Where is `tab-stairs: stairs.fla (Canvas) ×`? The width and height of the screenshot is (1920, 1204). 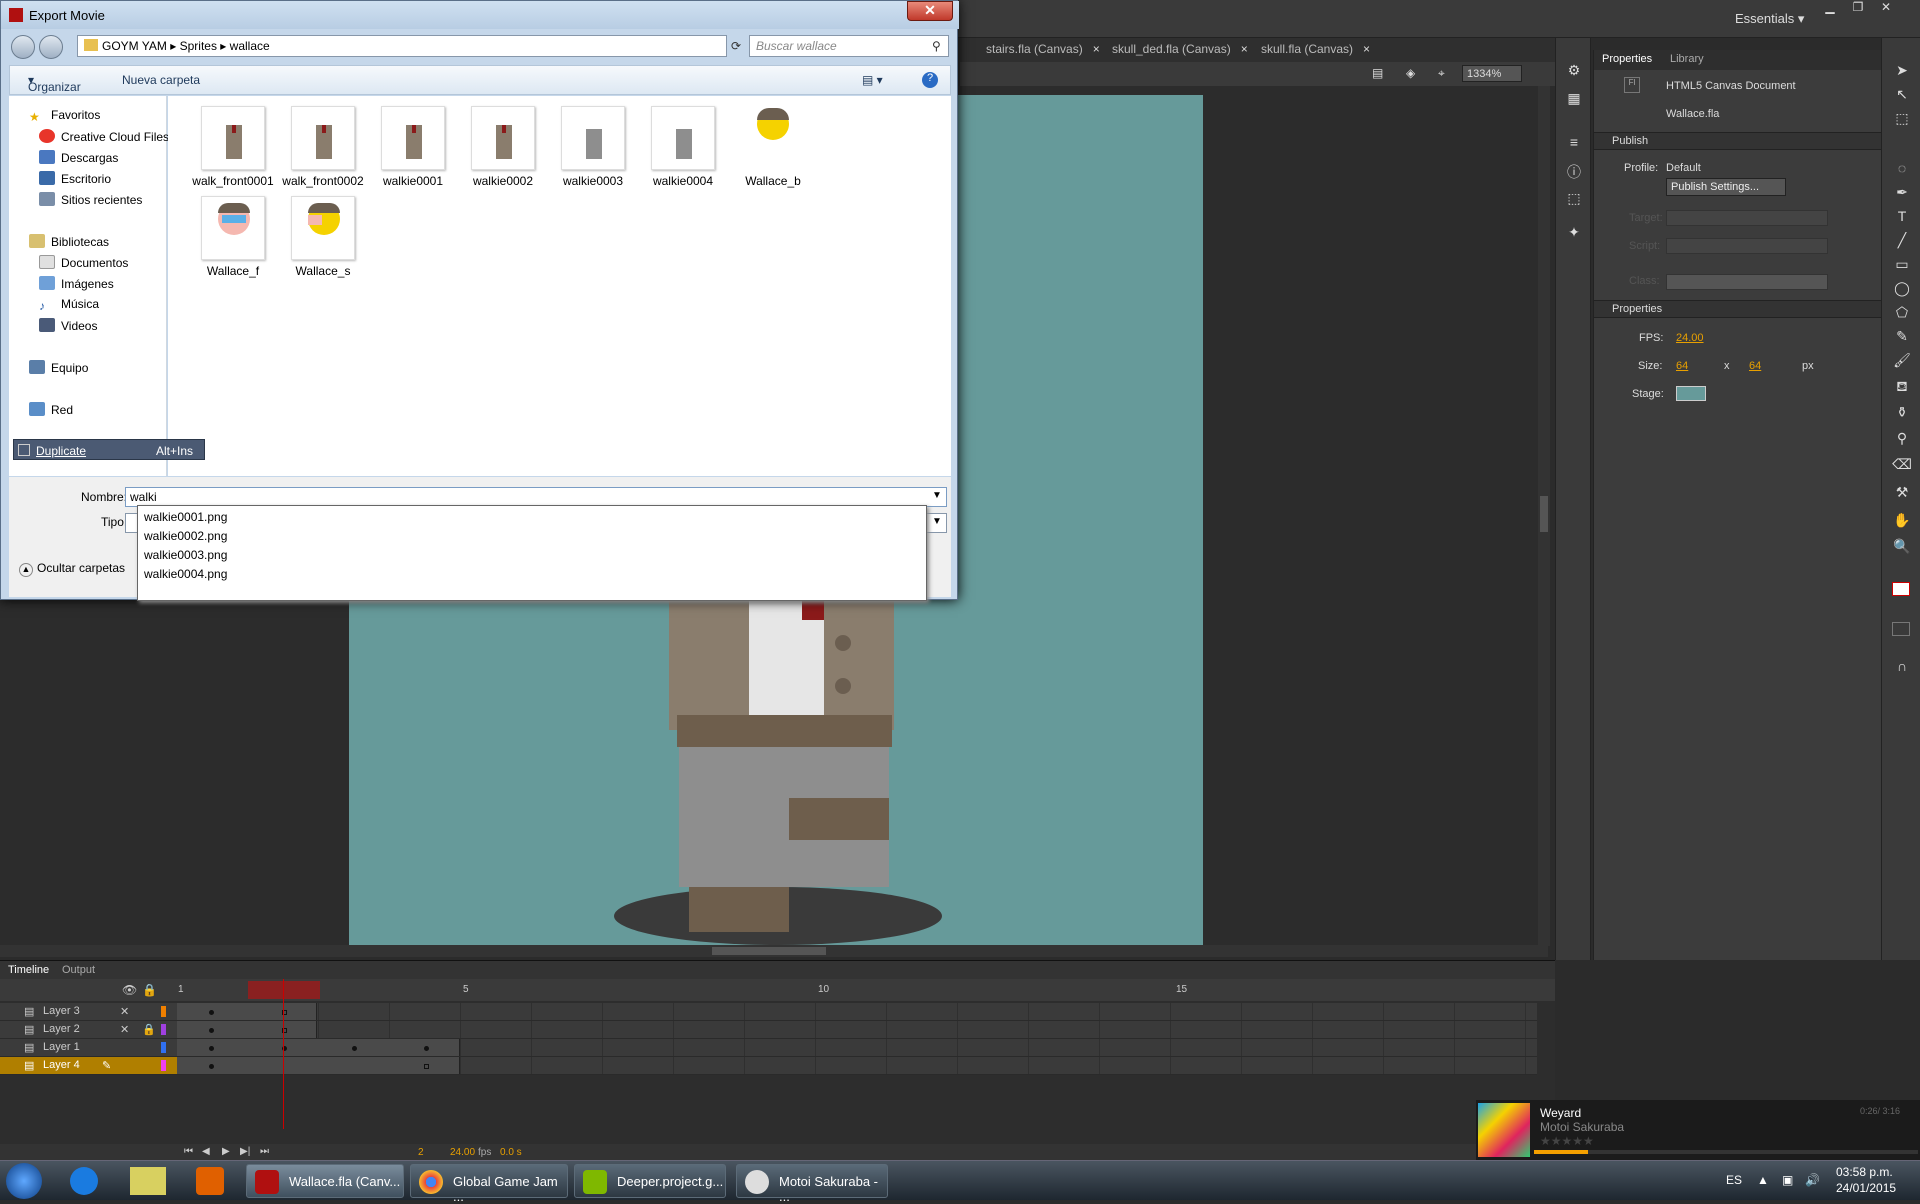 tab-stairs: stairs.fla (Canvas) × is located at coordinates (1043, 49).